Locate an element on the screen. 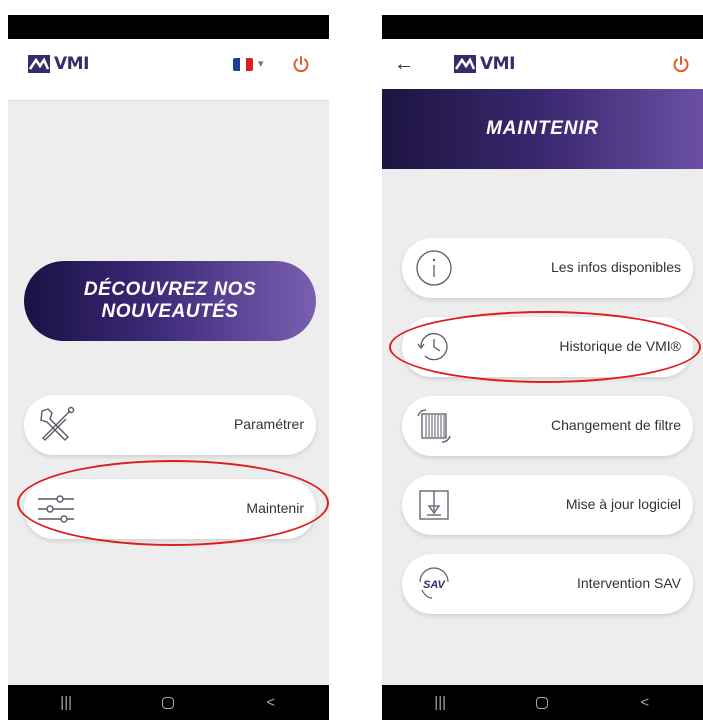 This screenshot has width=703, height=720. download-icon is located at coordinates (434, 505).